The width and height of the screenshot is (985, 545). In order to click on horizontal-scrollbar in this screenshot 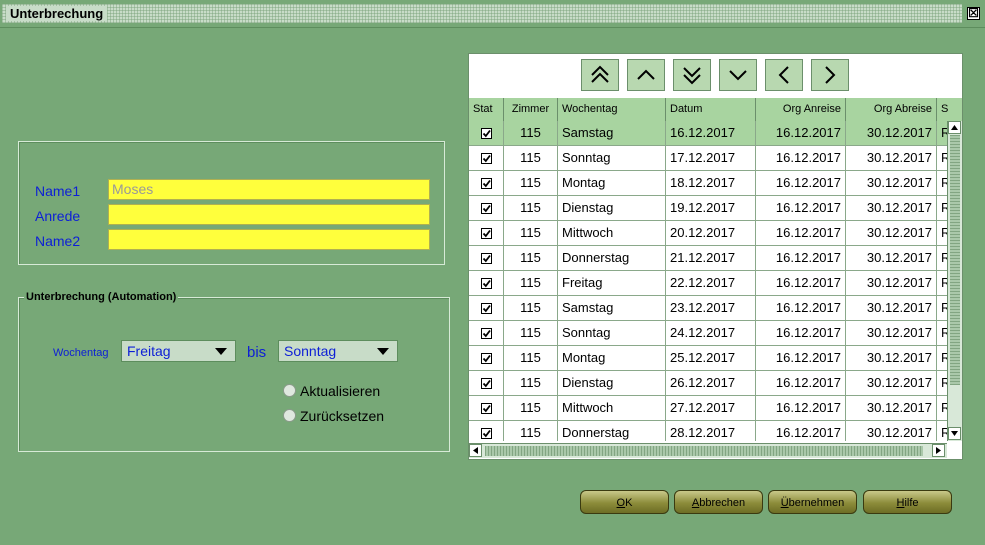, I will do `click(708, 450)`.